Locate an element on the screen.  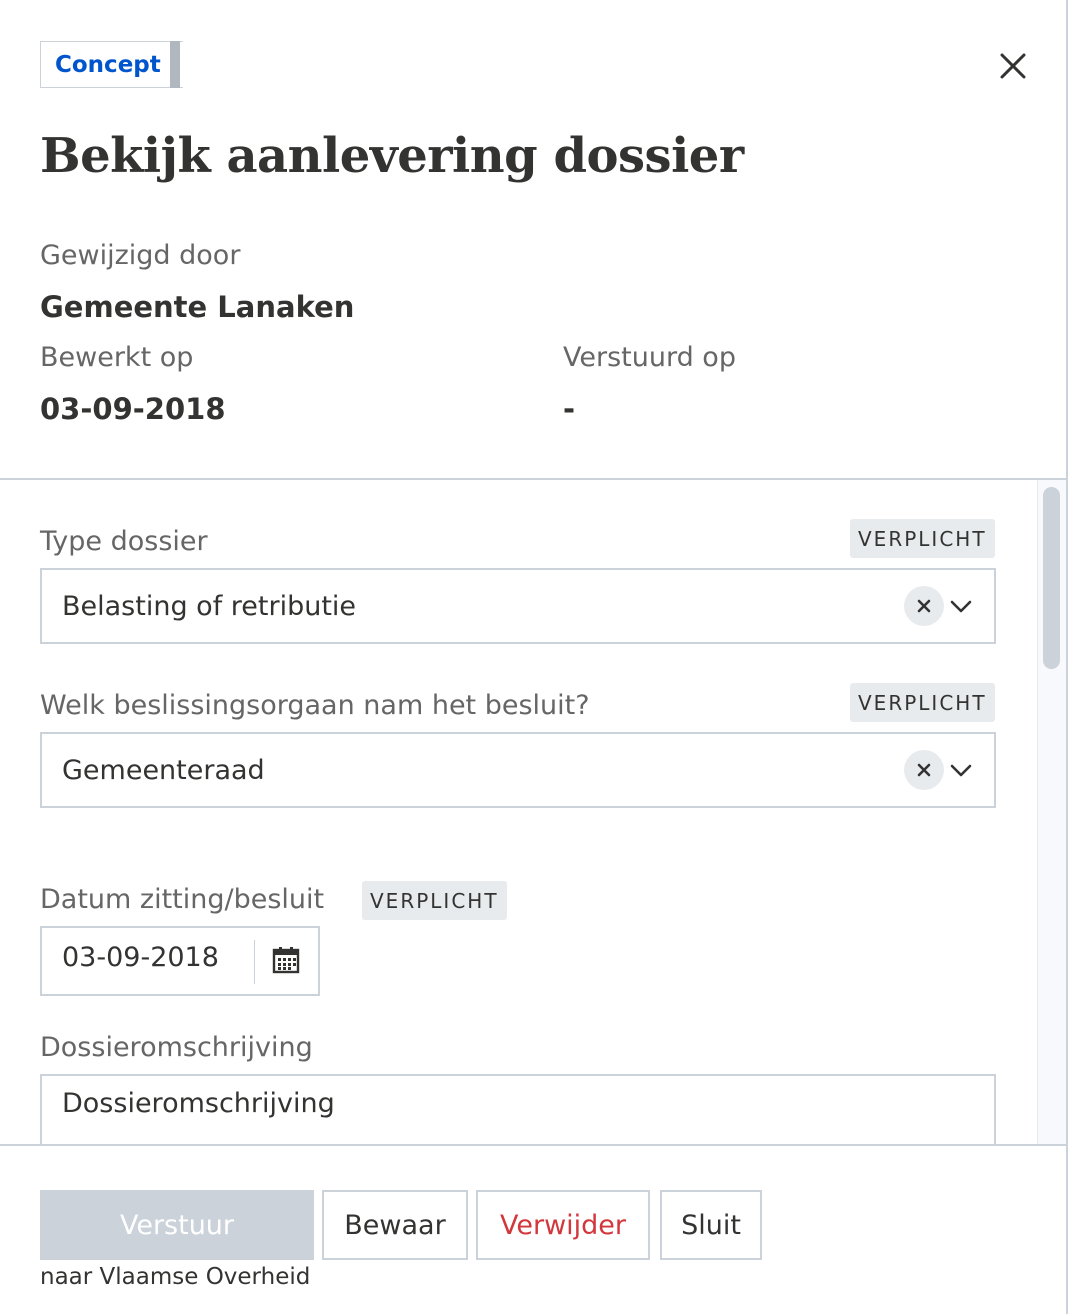
edited-on-value: 03-09-2018 is located at coordinates (133, 409).